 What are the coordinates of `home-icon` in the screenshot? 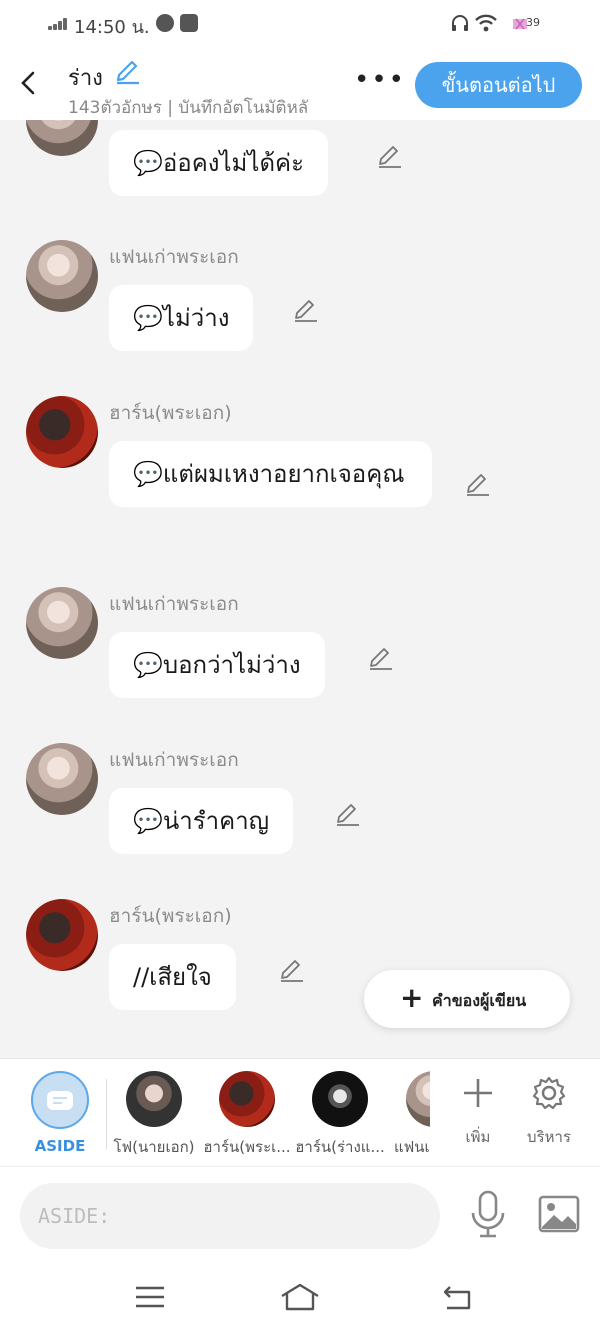 It's located at (300, 1297).